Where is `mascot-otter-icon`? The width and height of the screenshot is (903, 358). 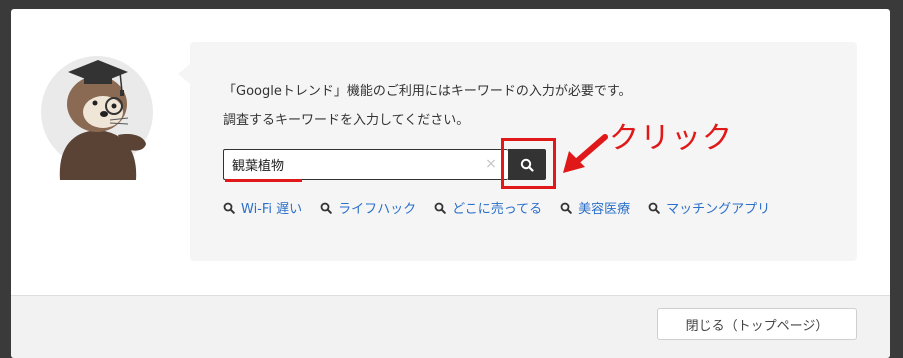 mascot-otter-icon is located at coordinates (97, 118).